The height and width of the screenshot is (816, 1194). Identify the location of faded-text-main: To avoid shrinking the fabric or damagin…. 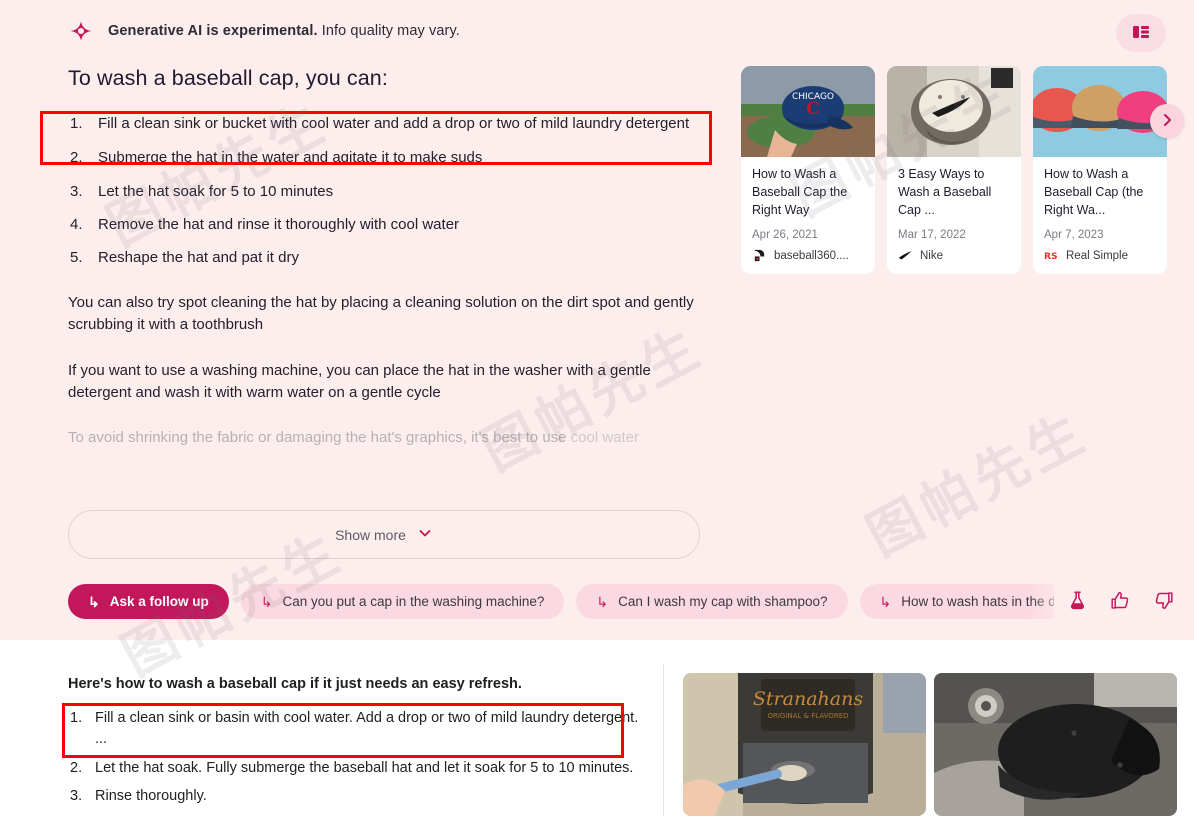
(319, 438).